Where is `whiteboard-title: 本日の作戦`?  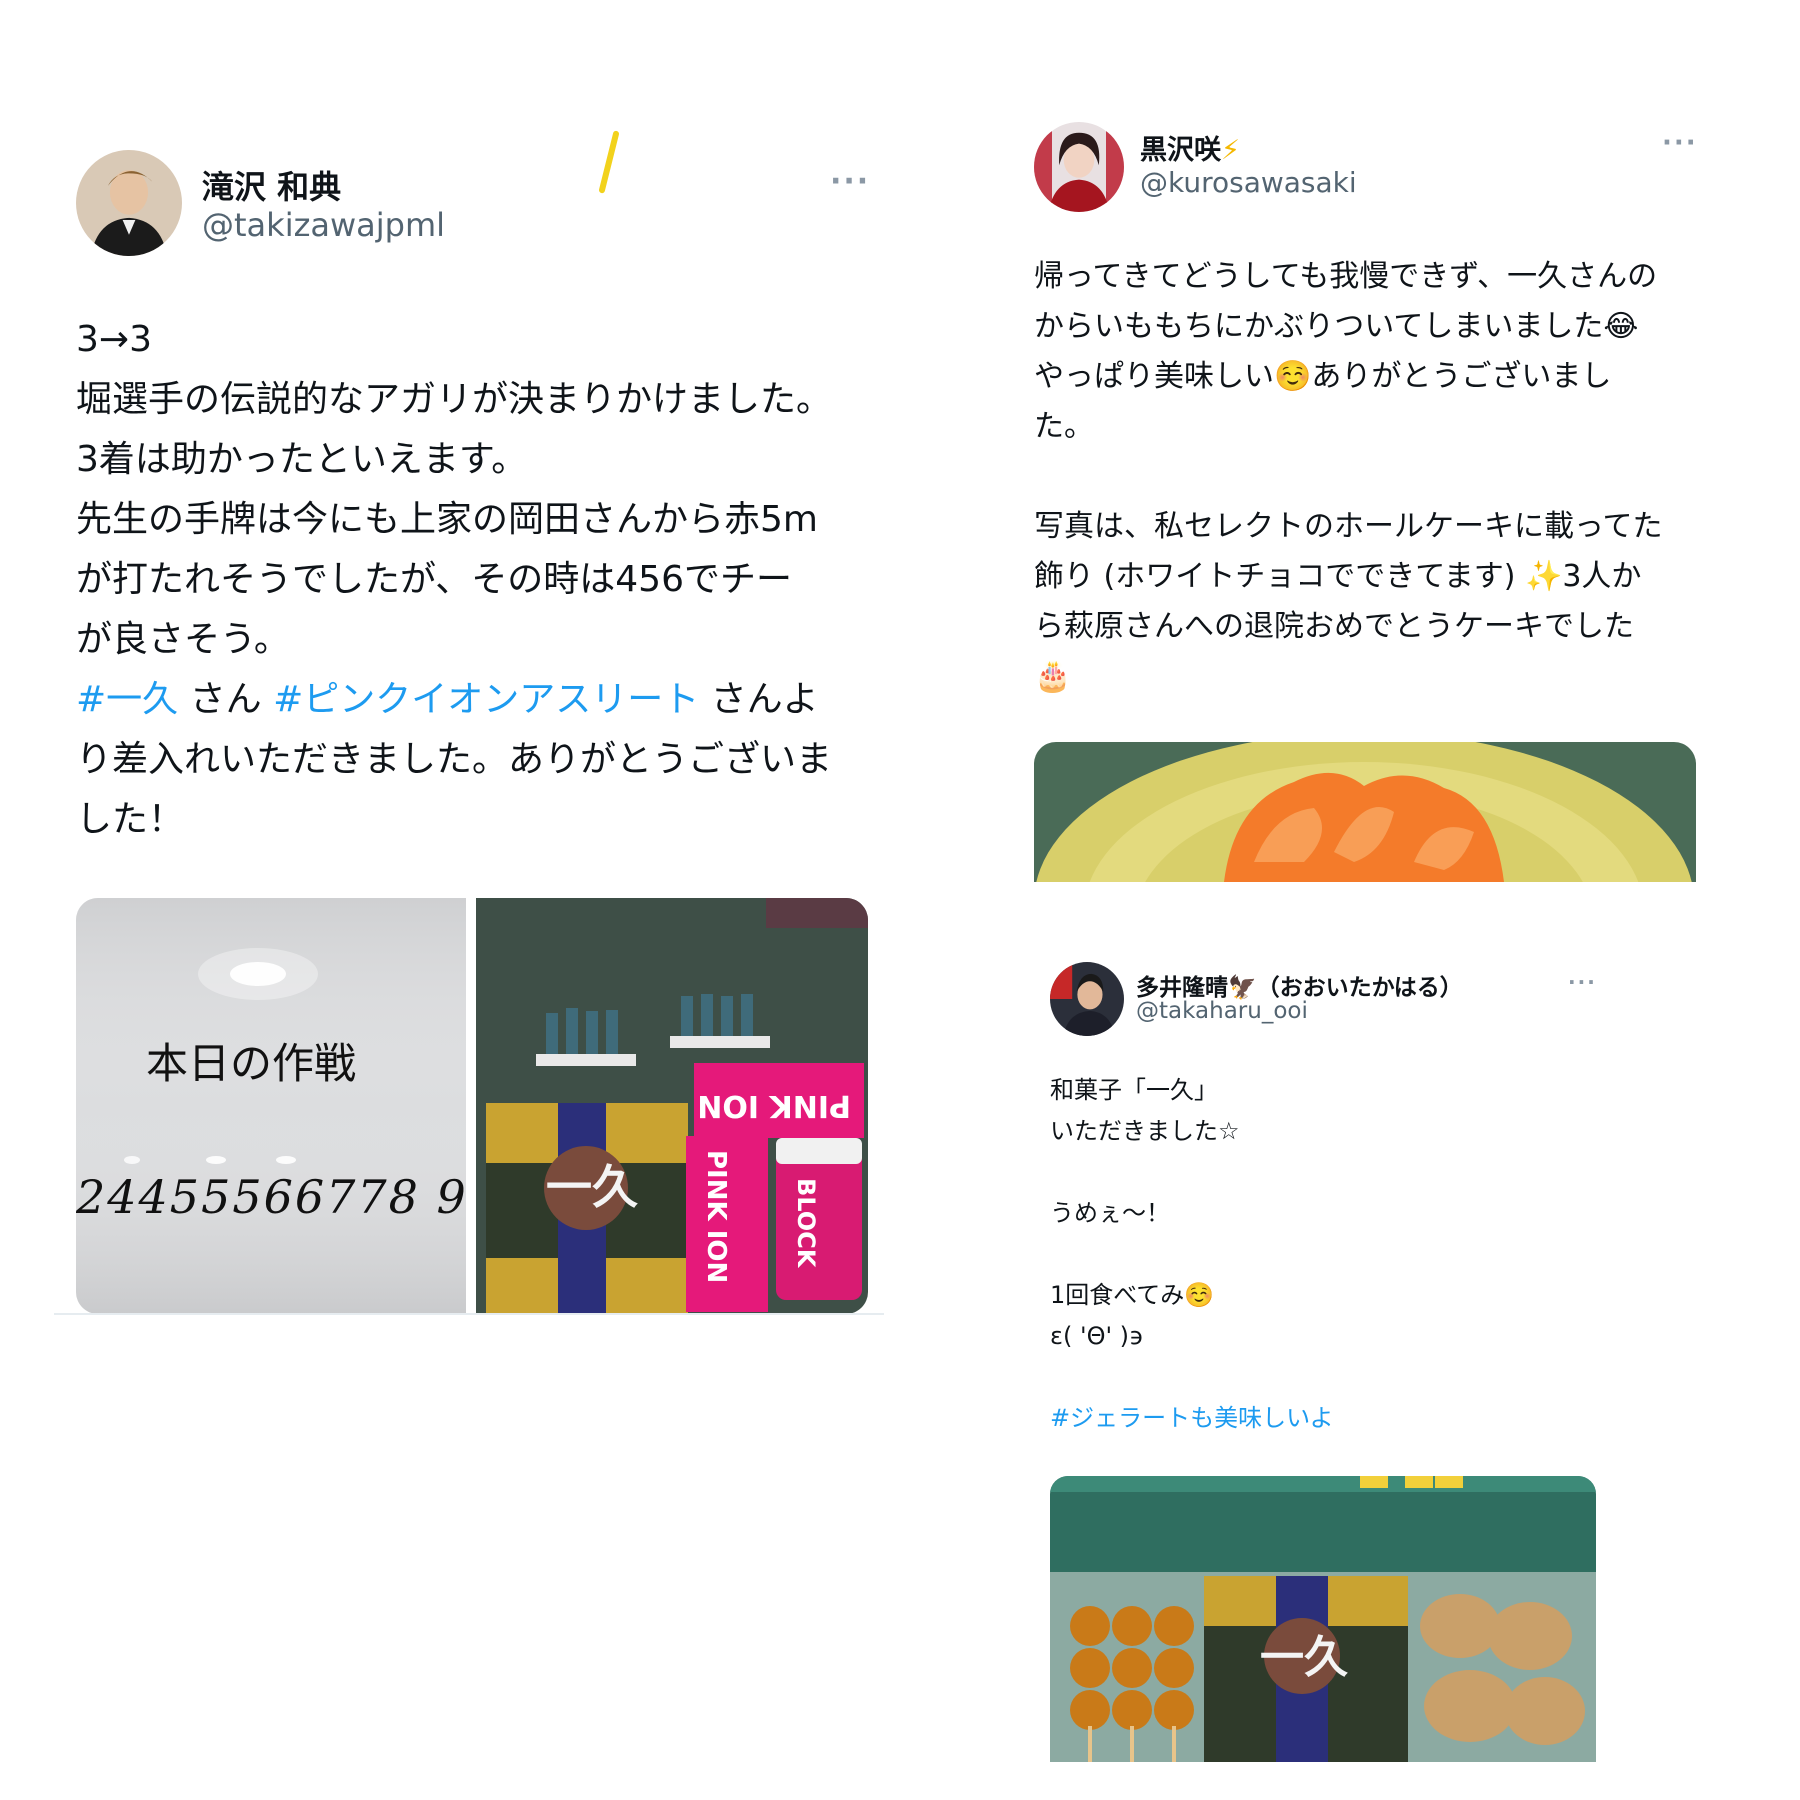 whiteboard-title: 本日の作戦 is located at coordinates (251, 1063).